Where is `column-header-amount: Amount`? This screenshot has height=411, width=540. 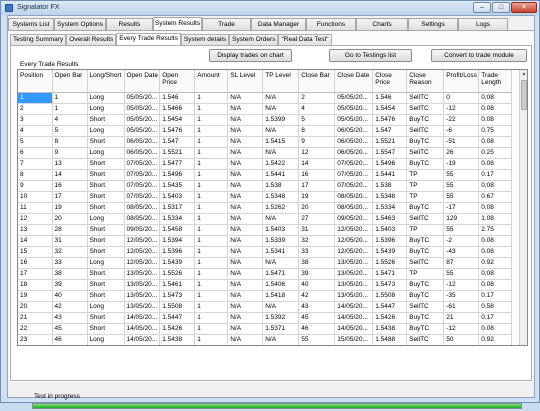 column-header-amount: Amount is located at coordinates (211, 81).